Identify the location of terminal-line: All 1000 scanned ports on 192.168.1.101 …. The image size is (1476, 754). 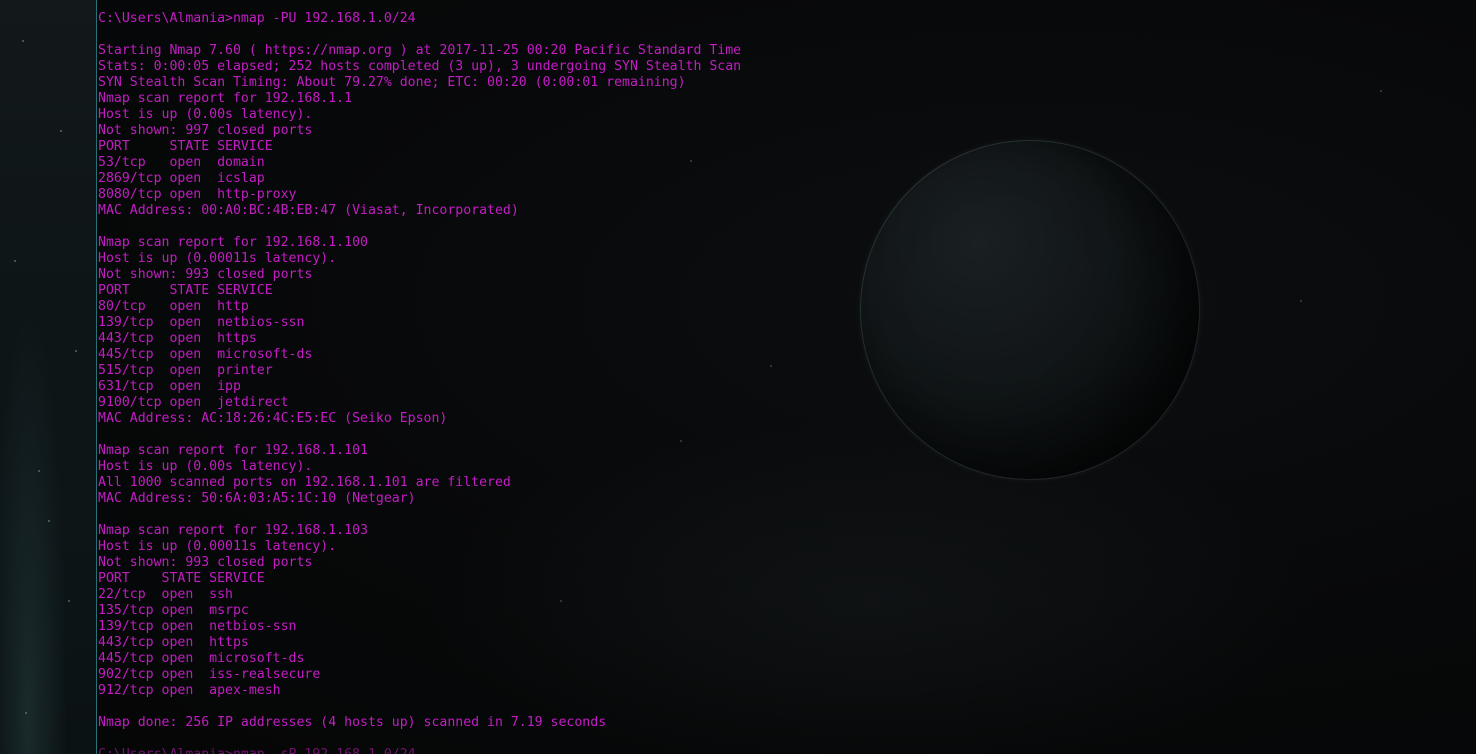
(304, 482).